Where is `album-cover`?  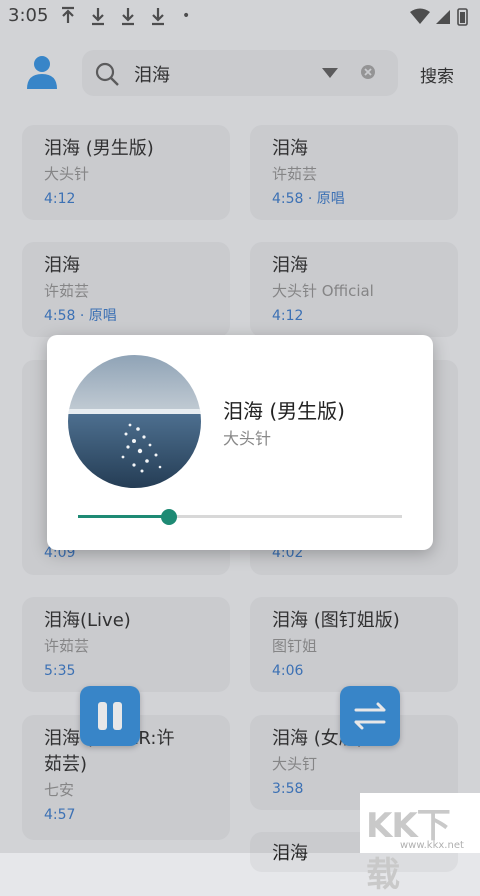
album-cover is located at coordinates (134, 421).